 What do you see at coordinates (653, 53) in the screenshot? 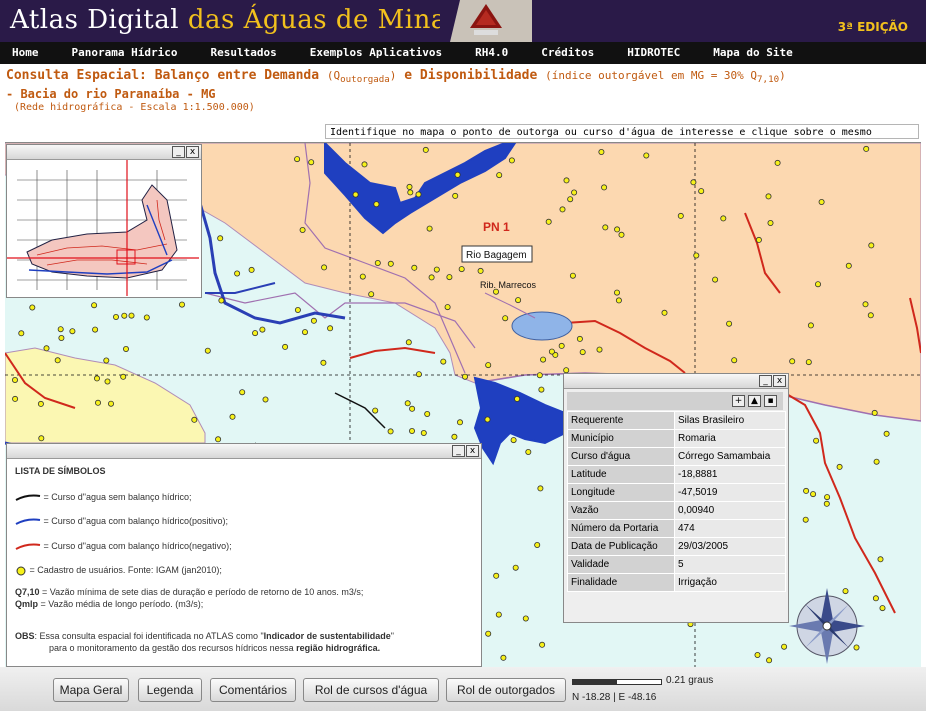
I see `nav-hidrotec: HIDROTEC` at bounding box center [653, 53].